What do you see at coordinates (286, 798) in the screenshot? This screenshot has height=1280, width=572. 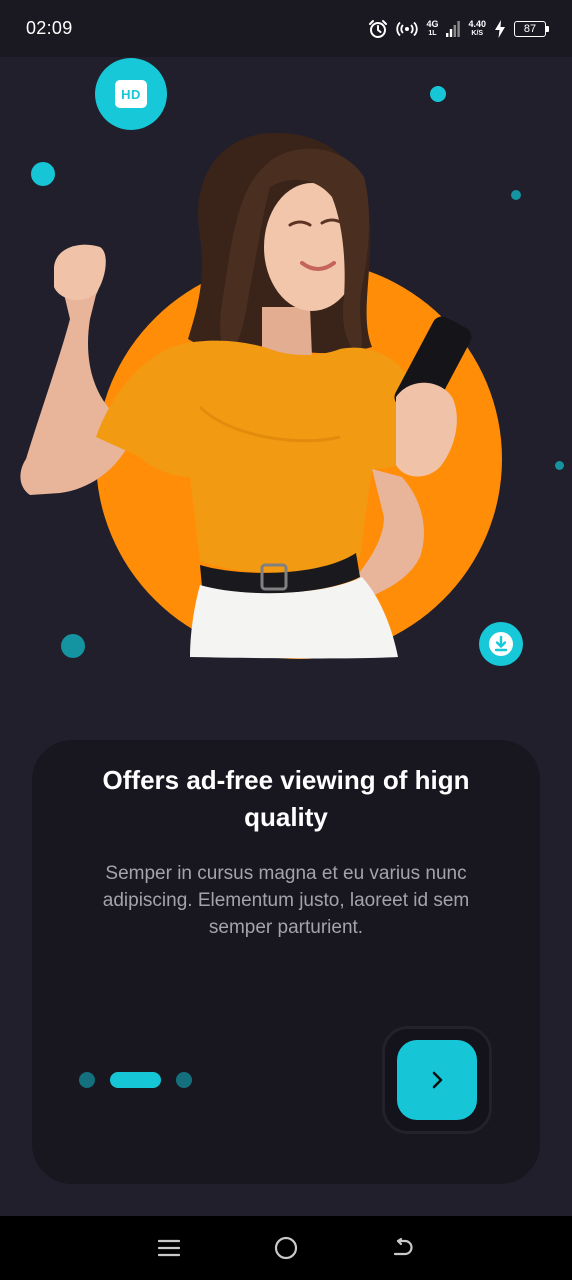 I see `card-title: Offers ad-free viewing of hign quality` at bounding box center [286, 798].